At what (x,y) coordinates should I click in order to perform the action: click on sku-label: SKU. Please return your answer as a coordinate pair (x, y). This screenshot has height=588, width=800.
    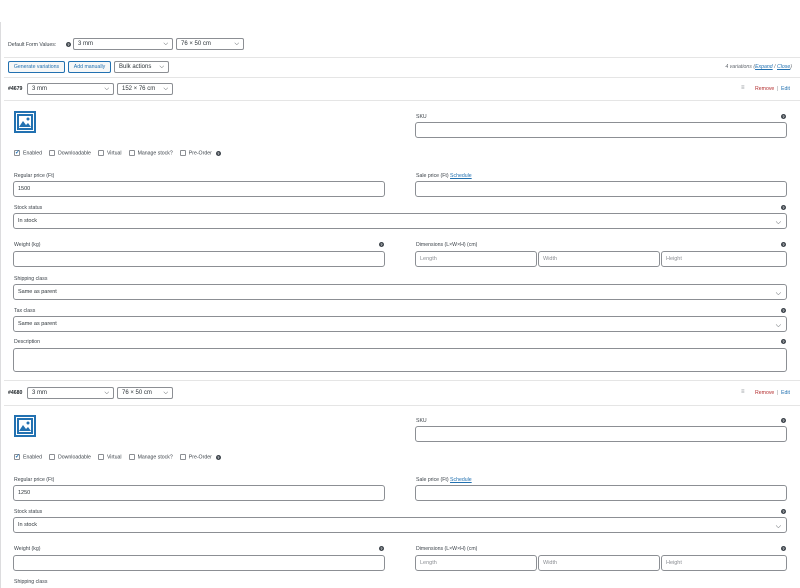
    Looking at the image, I should click on (421, 421).